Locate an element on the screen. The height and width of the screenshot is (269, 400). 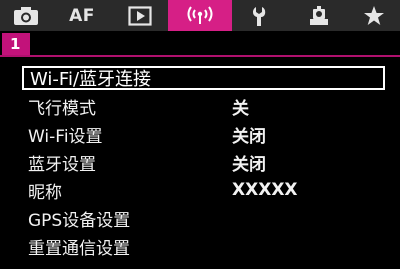
custom-functions-icon is located at coordinates (319, 16).